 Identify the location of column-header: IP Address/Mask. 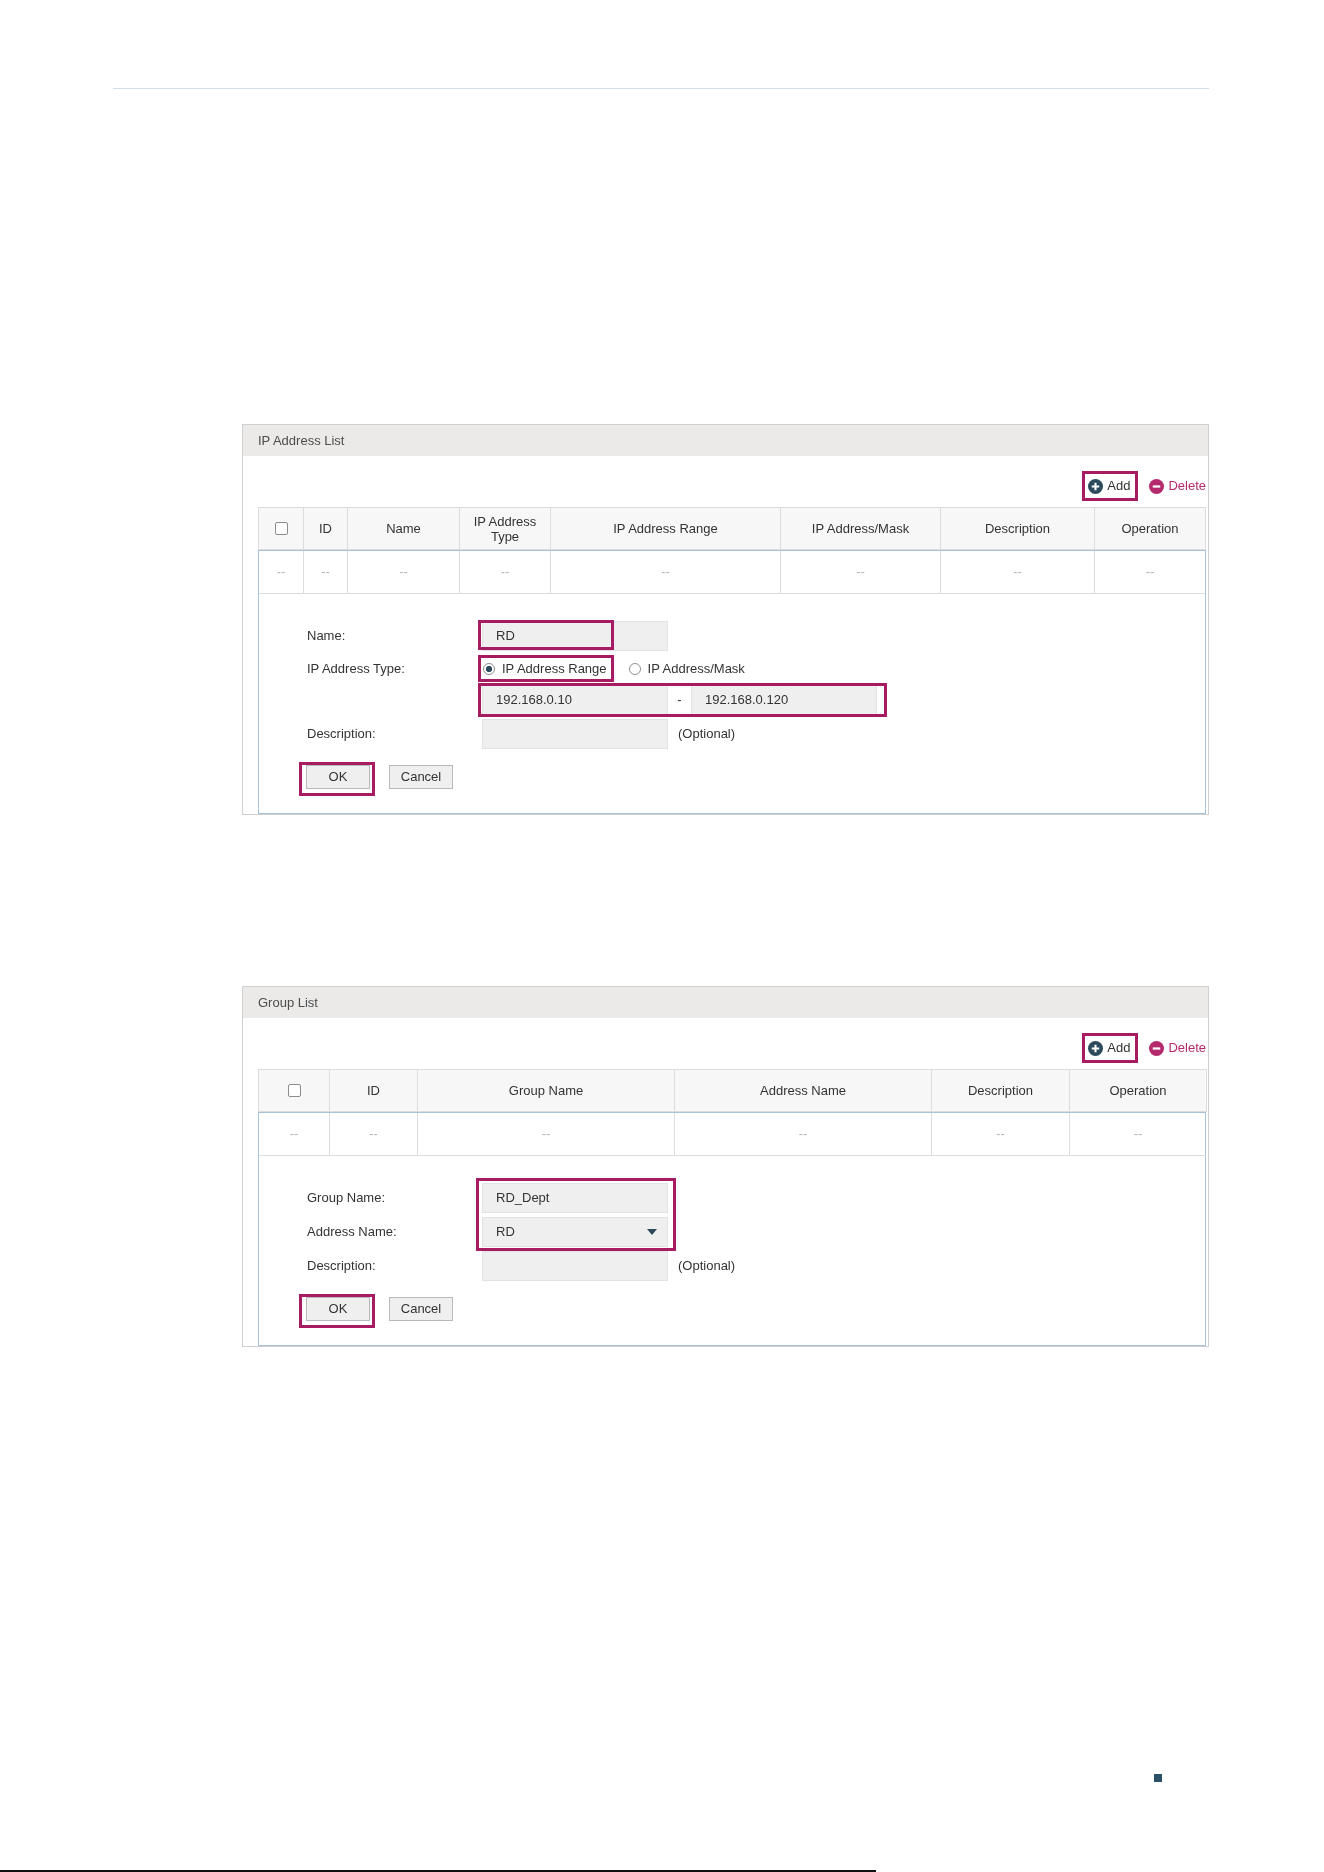
(861, 528).